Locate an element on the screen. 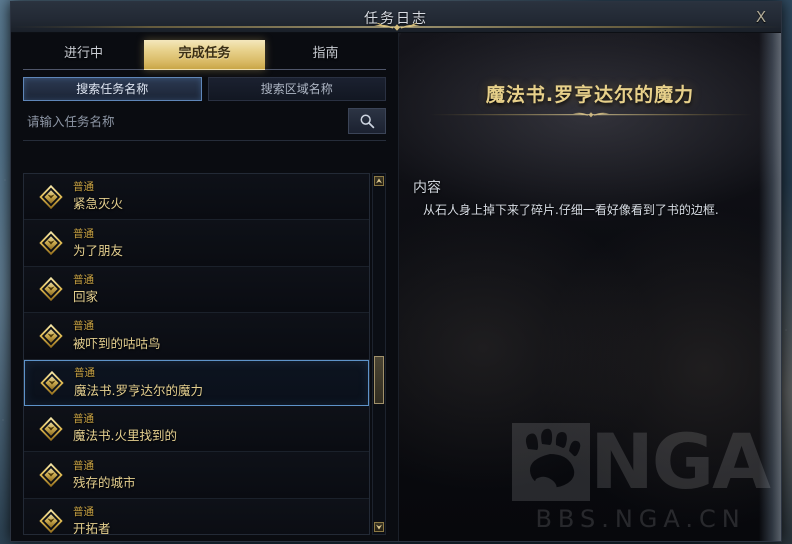  quest-text-block: 普通 回家 is located at coordinates (85, 289).